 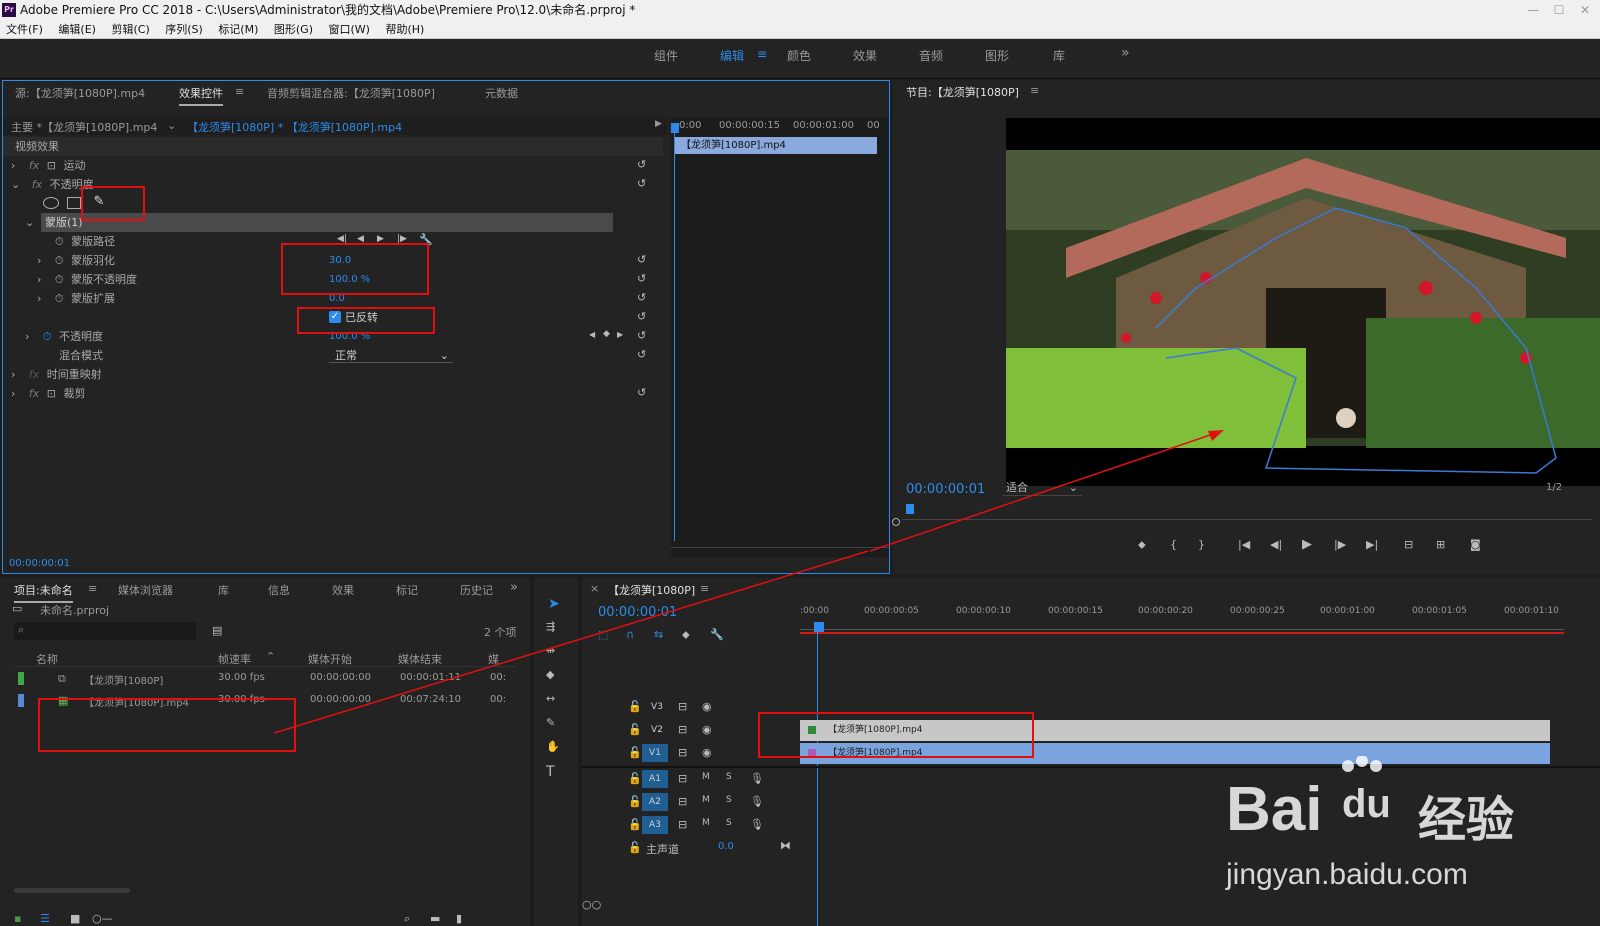 What do you see at coordinates (1406, 830) in the screenshot?
I see `baidu-watermark: Bai du 经验 jingyan.baidu.com` at bounding box center [1406, 830].